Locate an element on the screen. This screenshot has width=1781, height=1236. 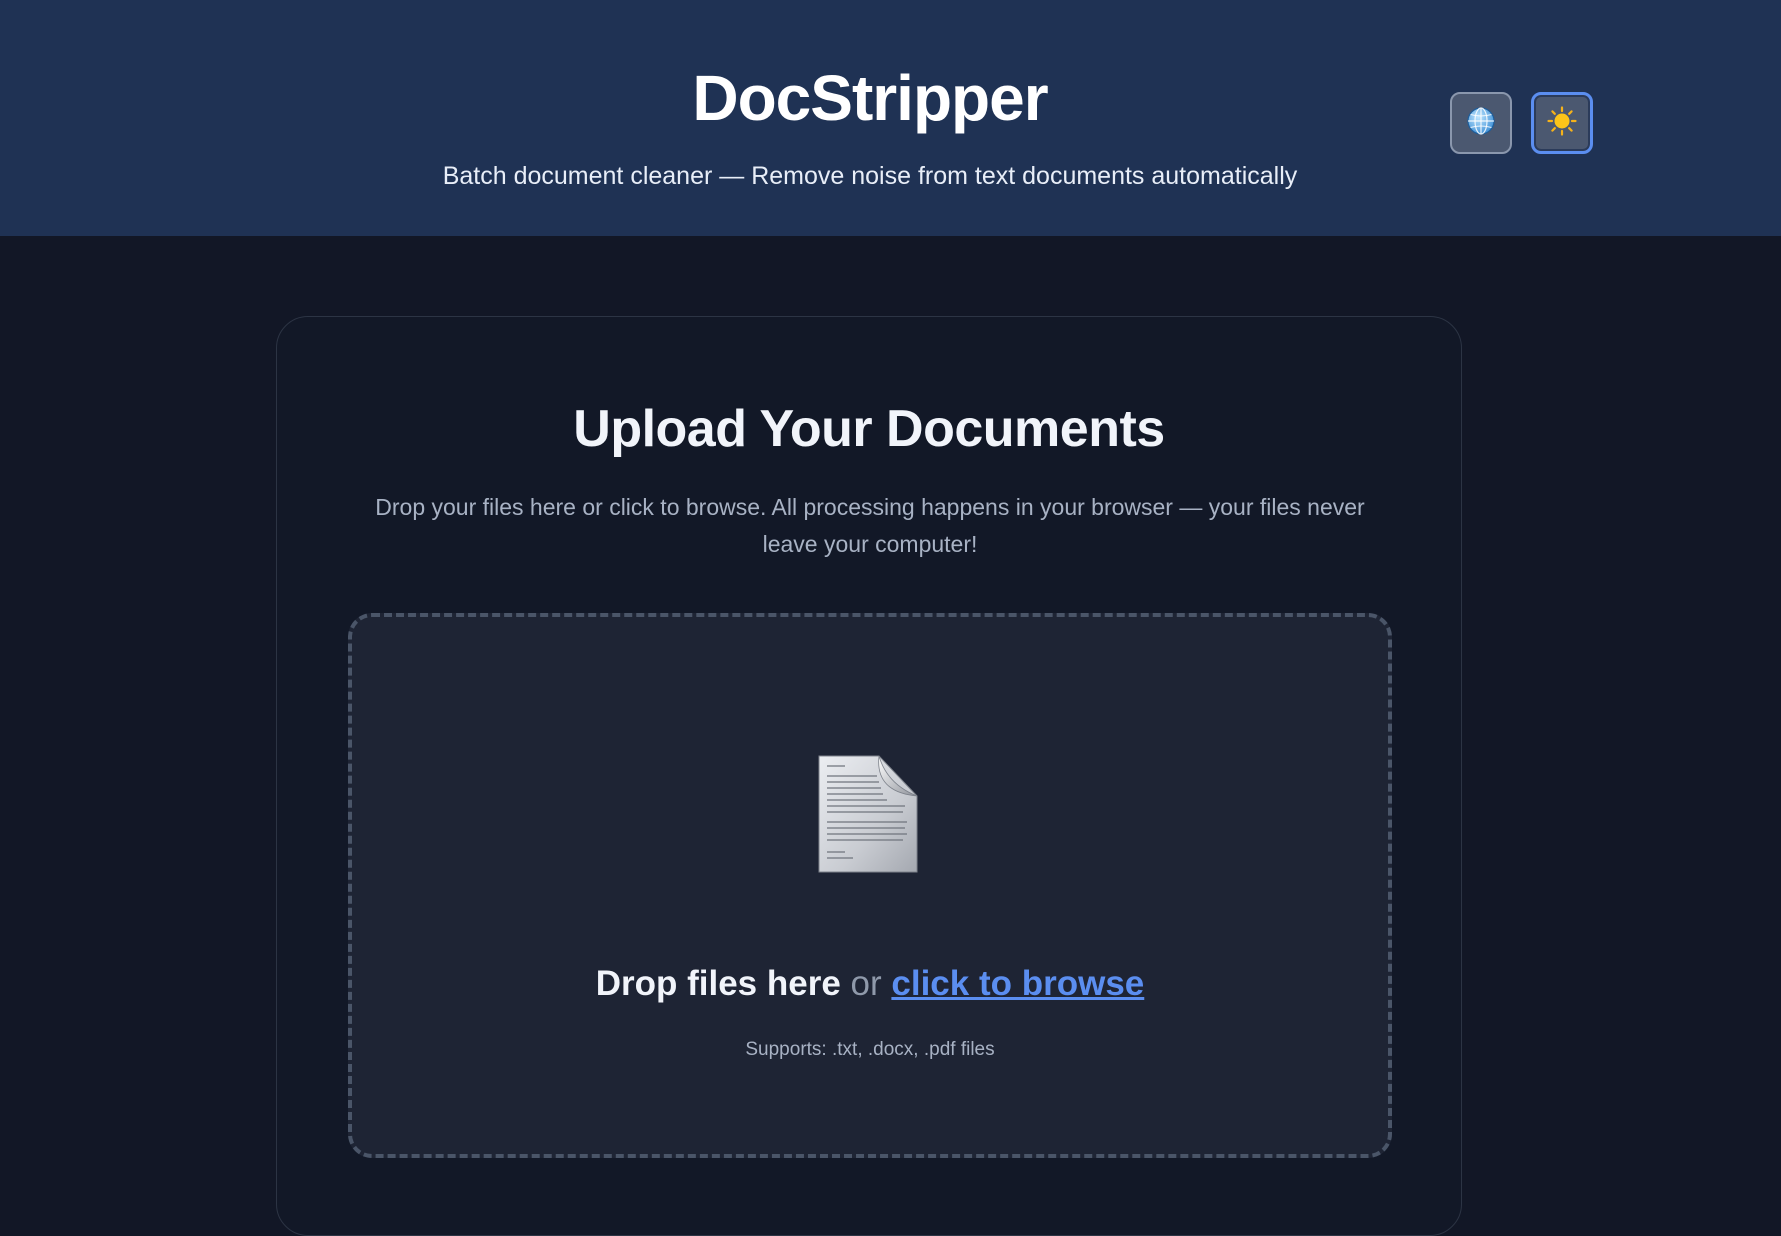
language-button is located at coordinates (1481, 123).